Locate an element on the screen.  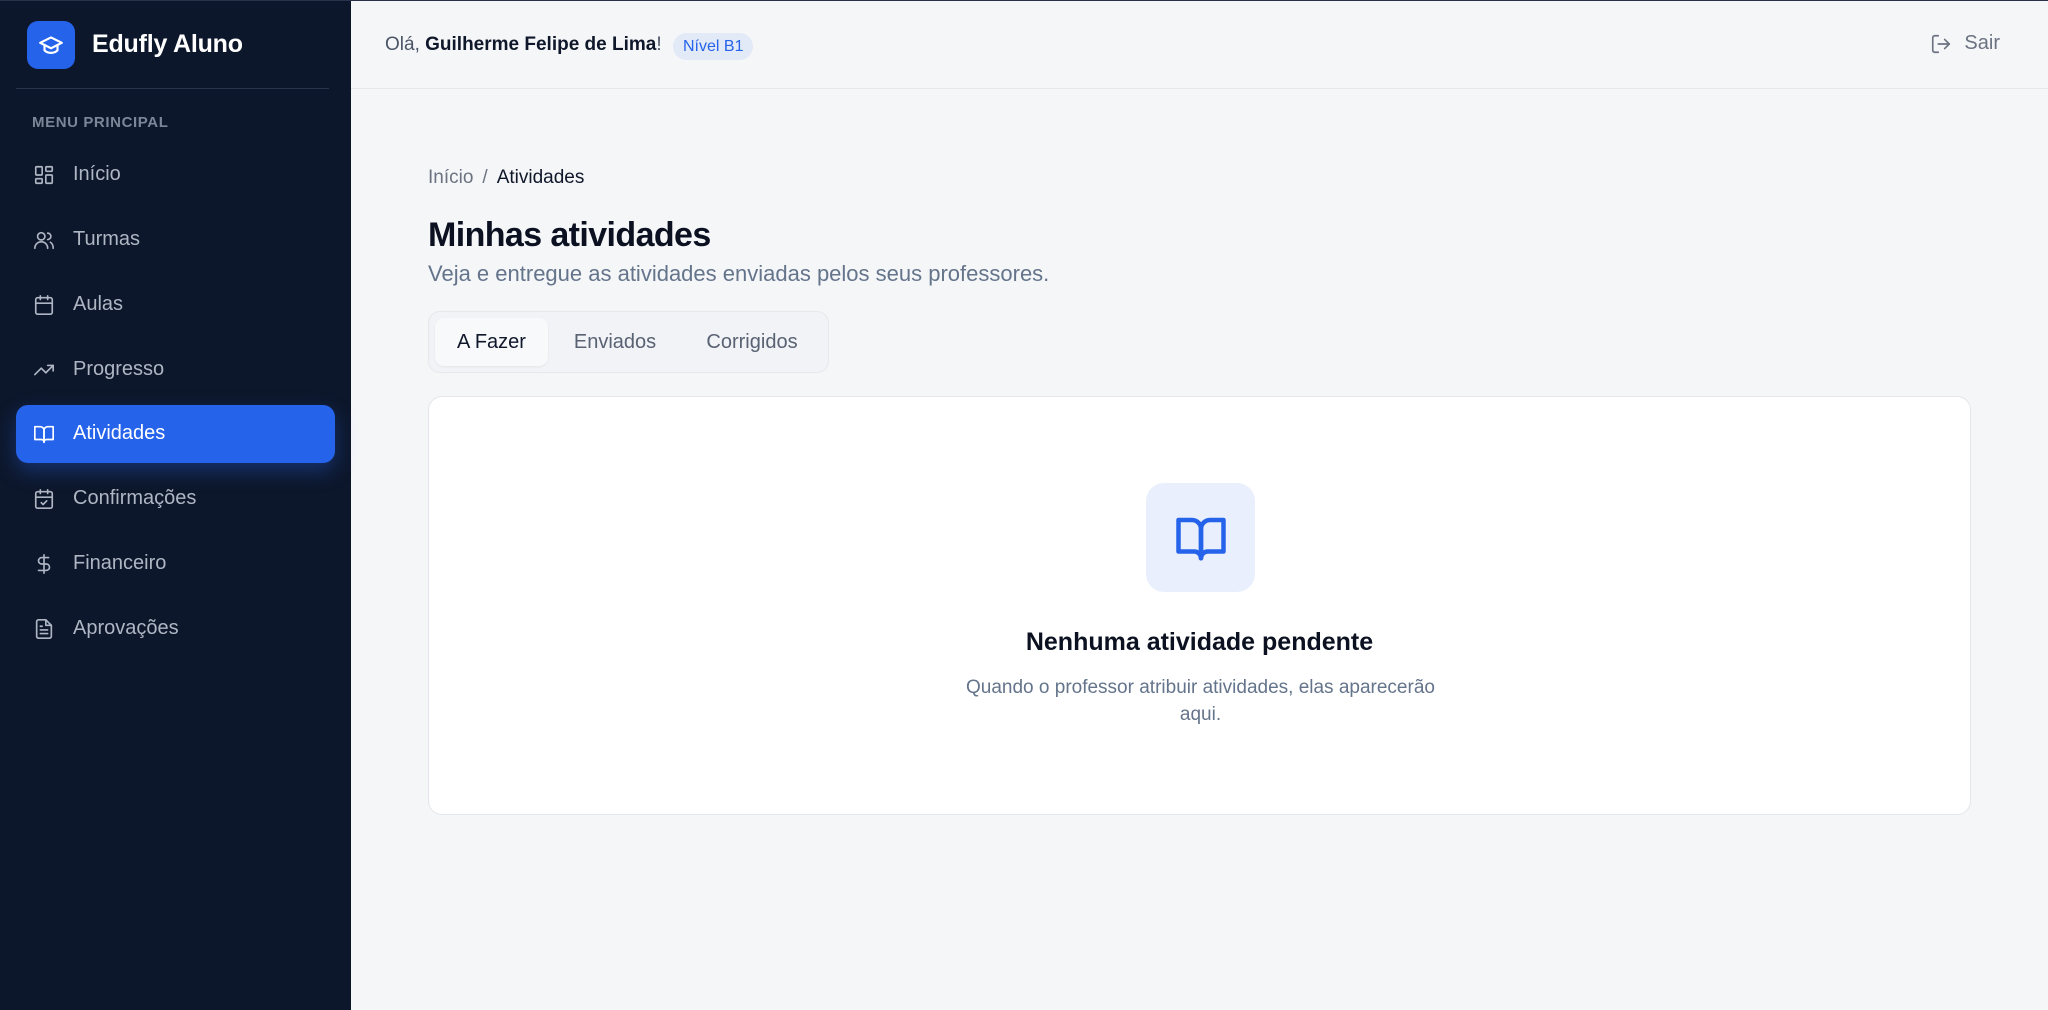
logout-label: Sair is located at coordinates (1982, 43).